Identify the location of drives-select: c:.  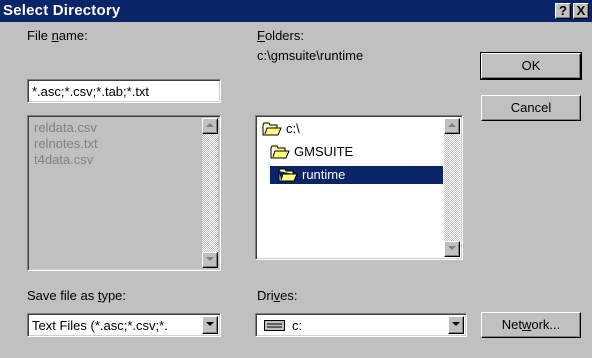
(361, 325).